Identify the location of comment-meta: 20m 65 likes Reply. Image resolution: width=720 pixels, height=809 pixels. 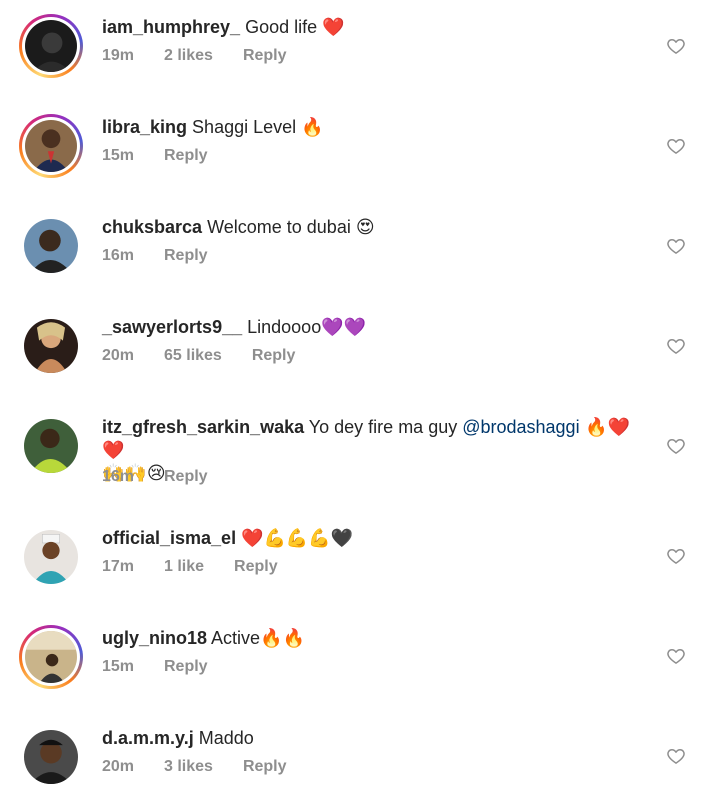
(198, 356).